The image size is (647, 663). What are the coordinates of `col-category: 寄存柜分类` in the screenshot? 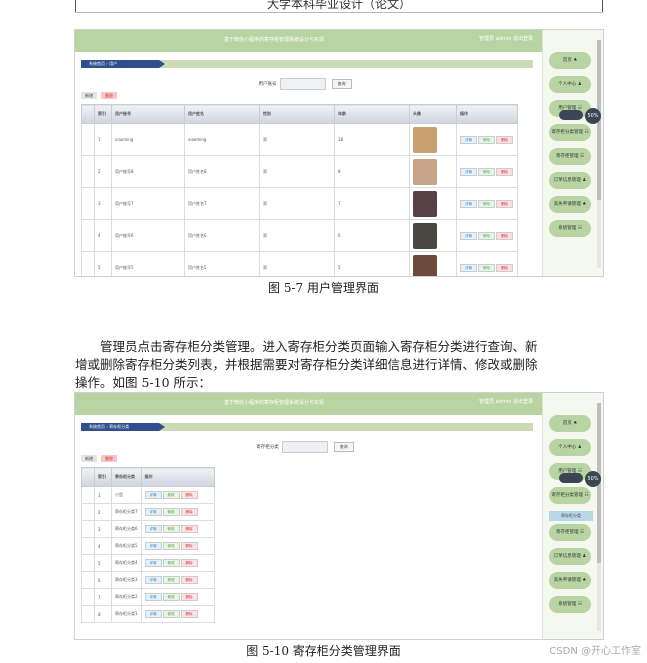 It's located at (126, 477).